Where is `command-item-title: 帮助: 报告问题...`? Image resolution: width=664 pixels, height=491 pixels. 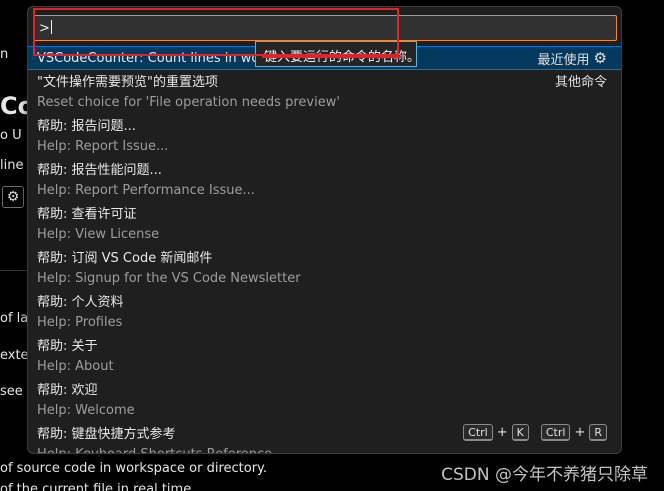 command-item-title: 帮助: 报告问题... is located at coordinates (86, 126).